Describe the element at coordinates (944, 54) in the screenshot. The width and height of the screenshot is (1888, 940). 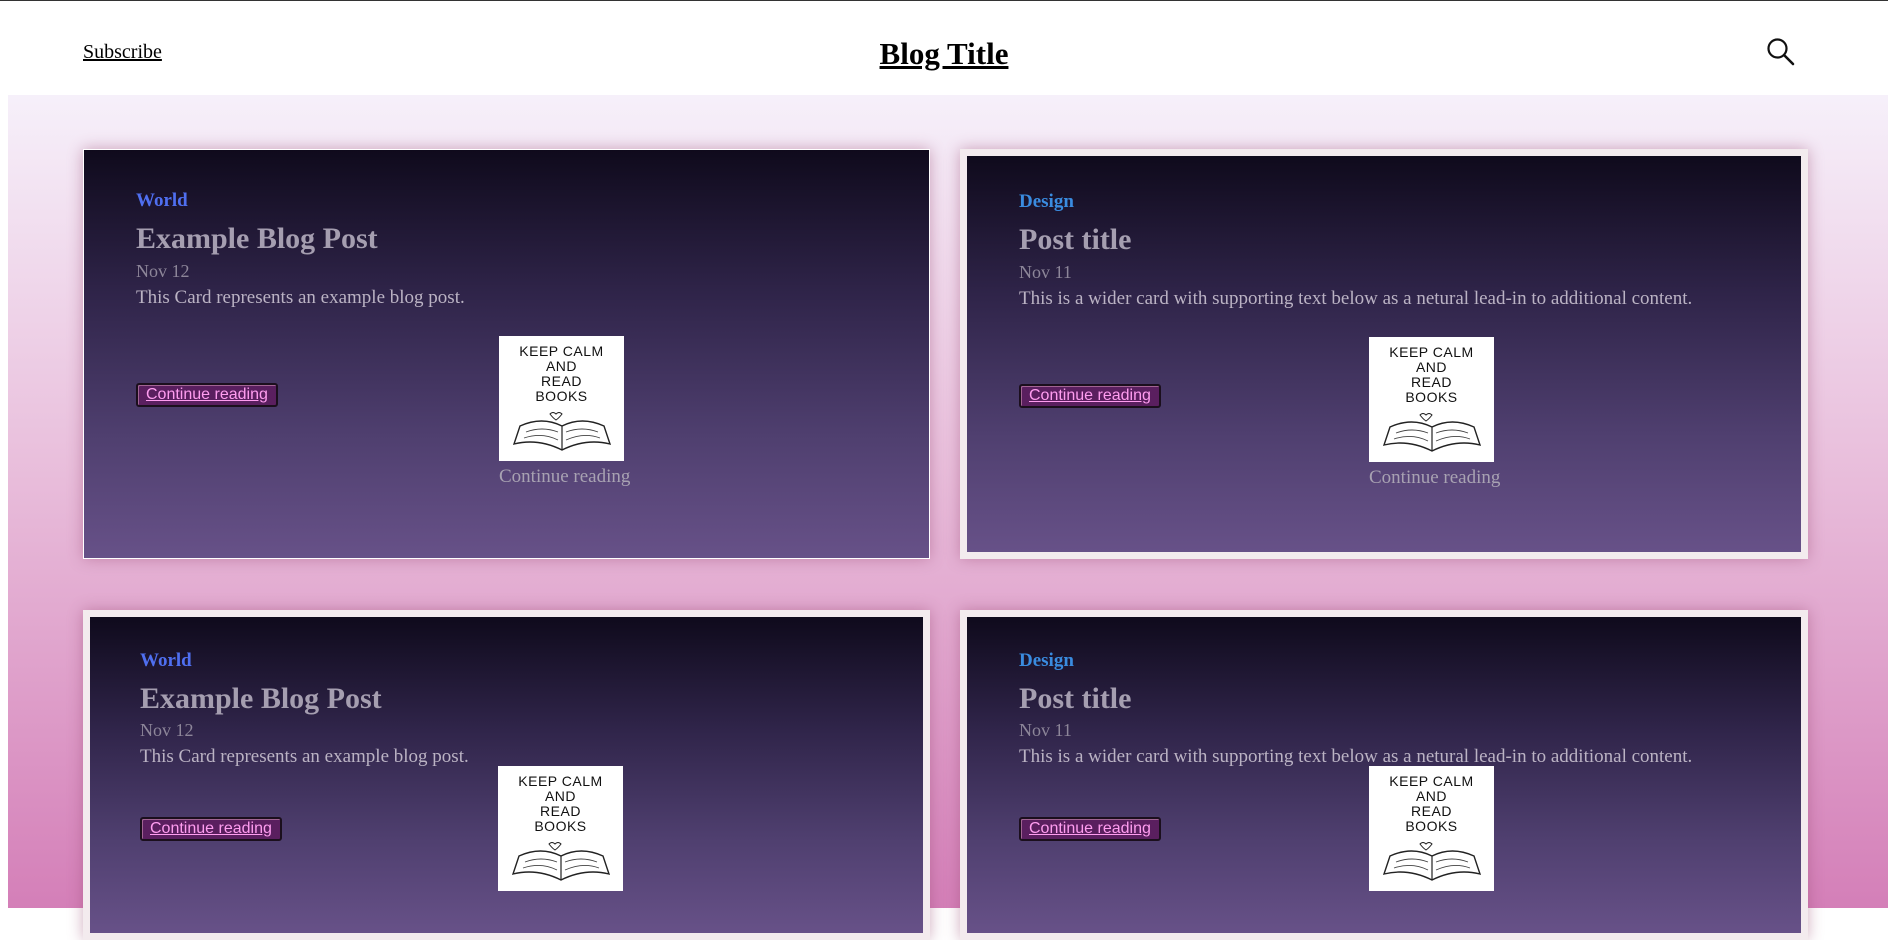
I see `blog-title: Blog Title` at that location.